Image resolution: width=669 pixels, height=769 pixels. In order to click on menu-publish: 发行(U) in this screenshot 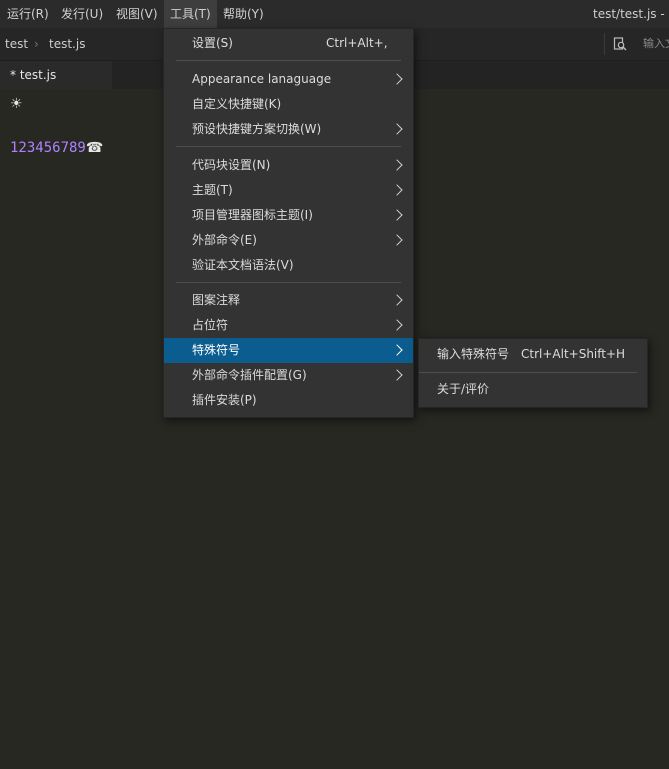, I will do `click(82, 14)`.